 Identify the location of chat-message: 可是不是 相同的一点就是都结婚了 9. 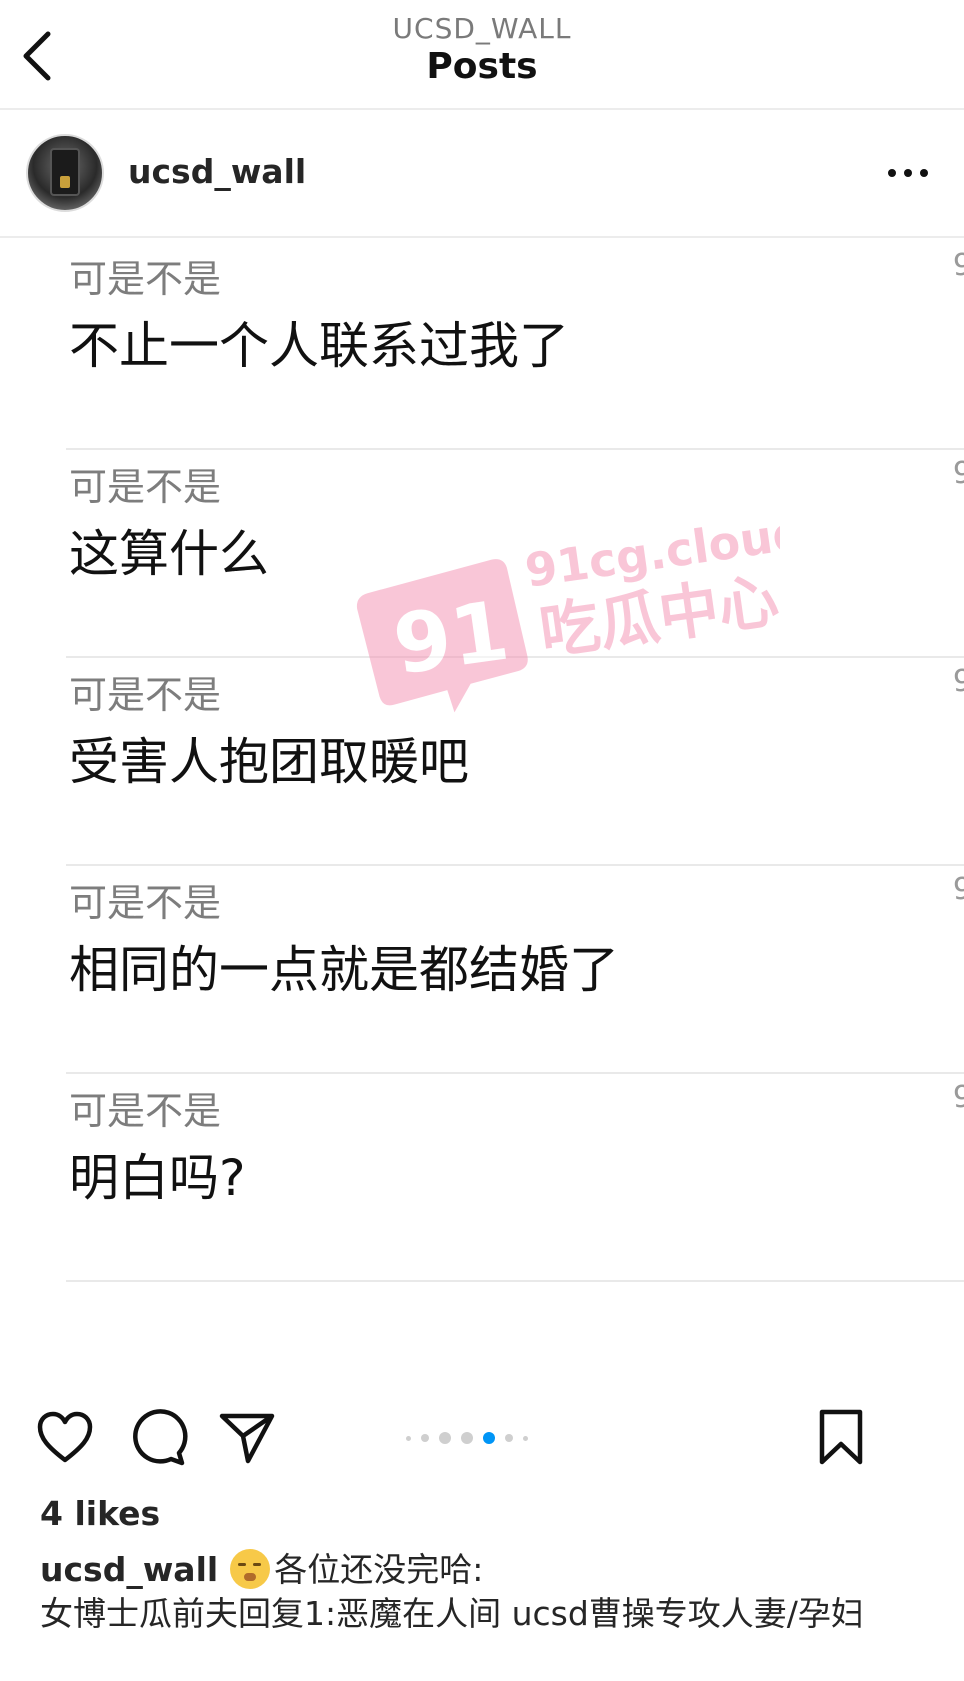
(515, 962).